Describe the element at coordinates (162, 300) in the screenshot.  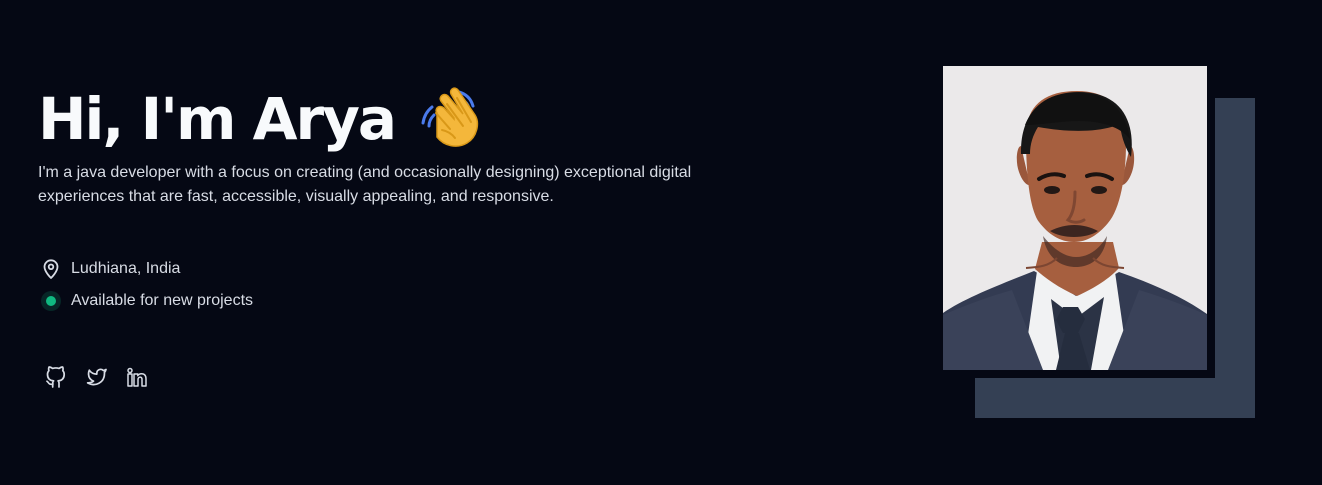
I see `availability-text: Available for new projects` at that location.